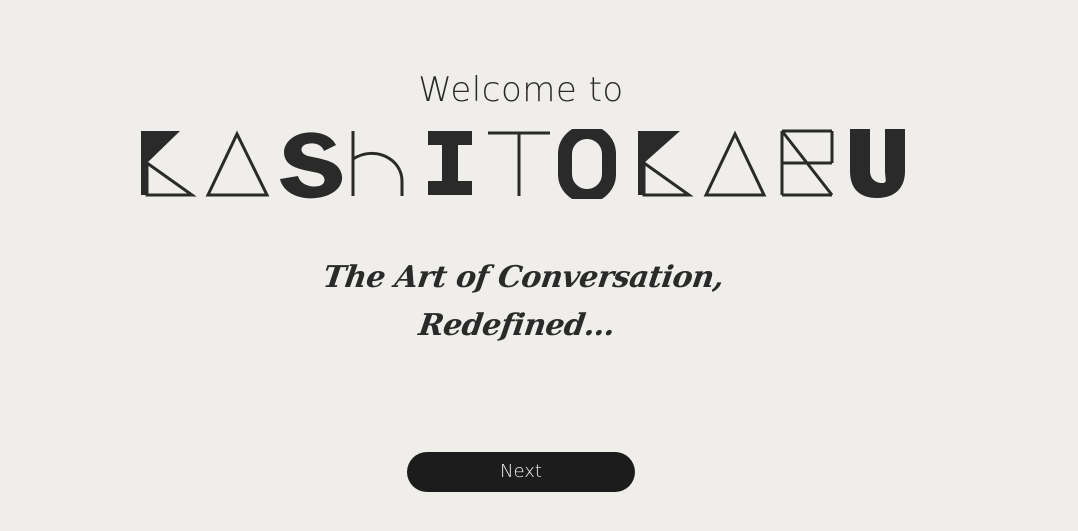  What do you see at coordinates (169, 164) in the screenshot?
I see `logo-letter-k1` at bounding box center [169, 164].